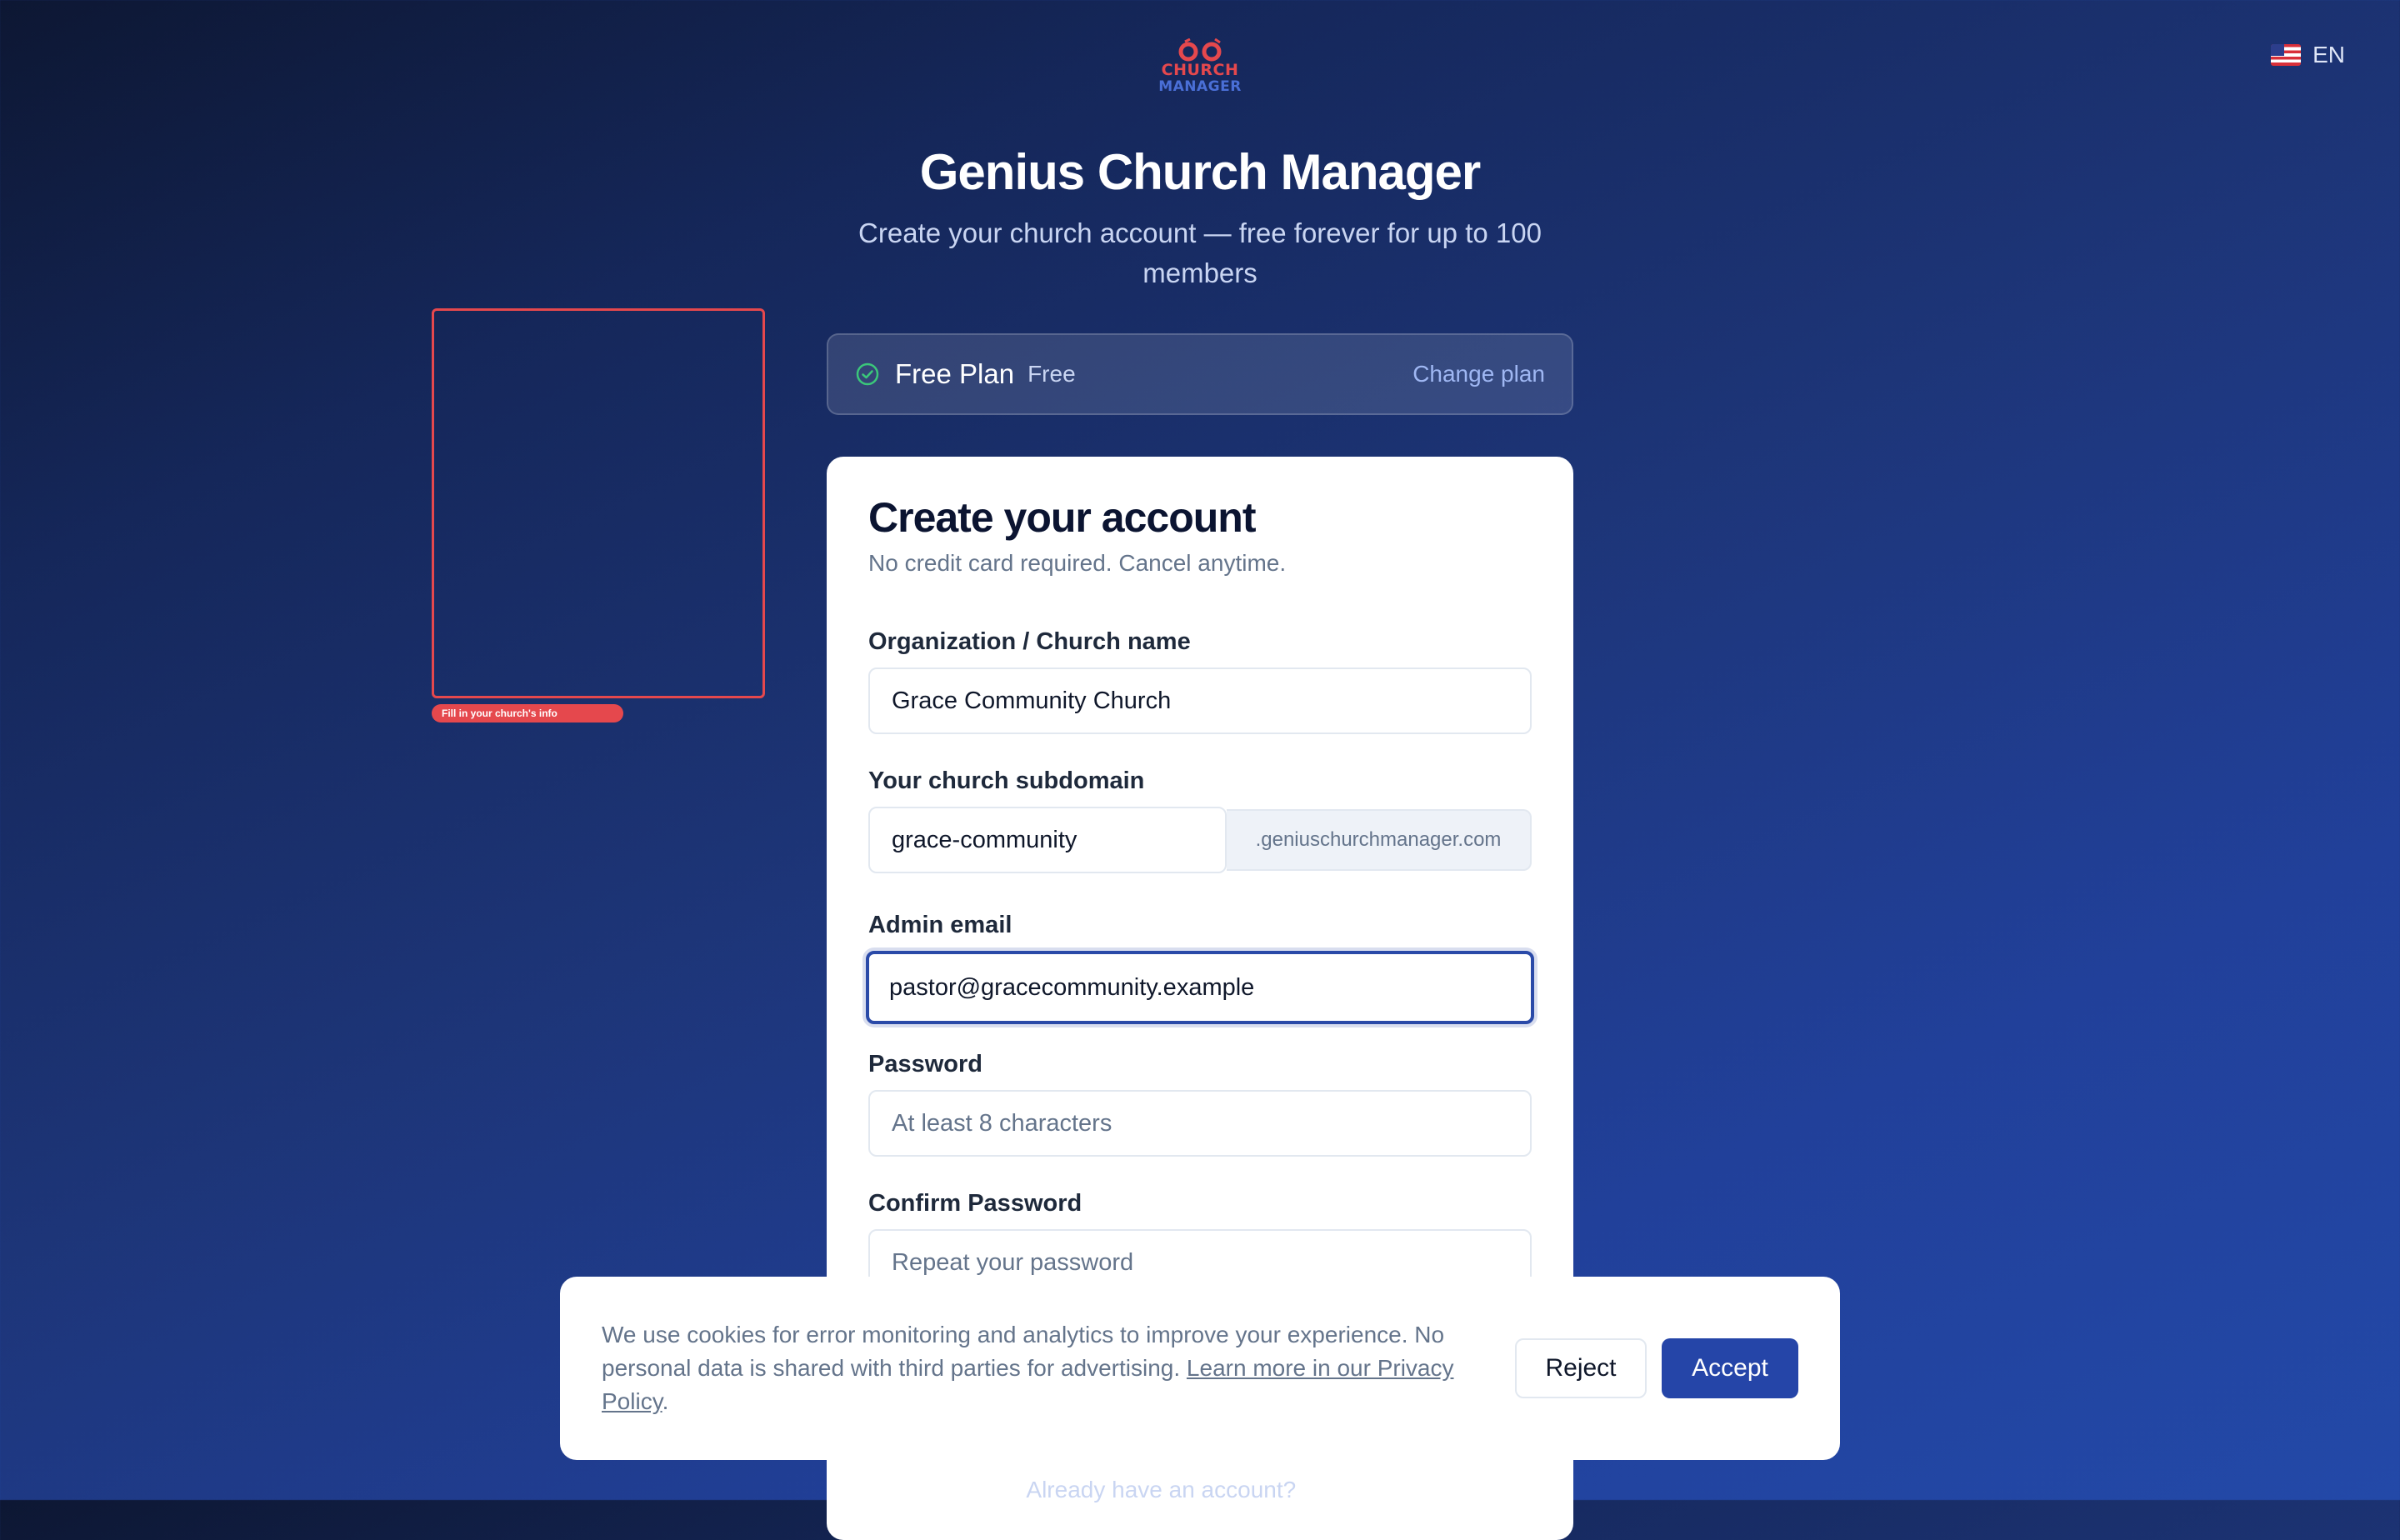 The image size is (2400, 1540). What do you see at coordinates (955, 373) in the screenshot?
I see `plan-name: Free Plan` at bounding box center [955, 373].